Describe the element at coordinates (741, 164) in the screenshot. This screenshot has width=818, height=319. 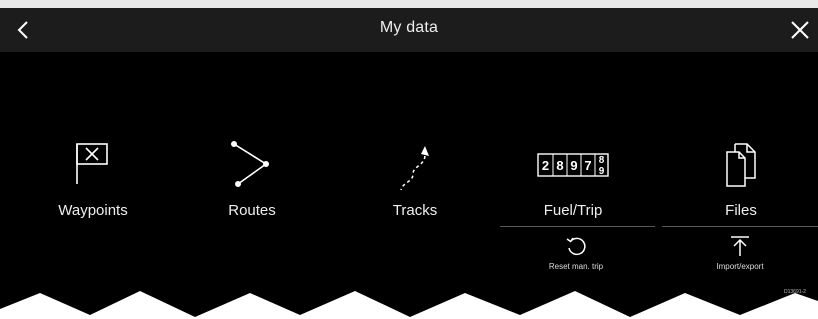
I see `files-icon` at that location.